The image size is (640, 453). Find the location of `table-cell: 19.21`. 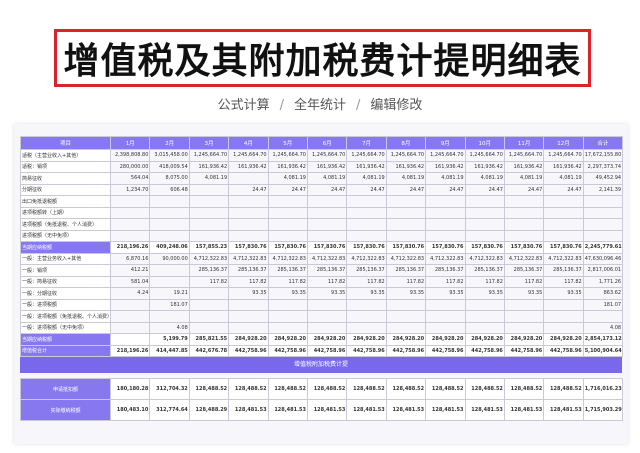

table-cell: 19.21 is located at coordinates (169, 293).